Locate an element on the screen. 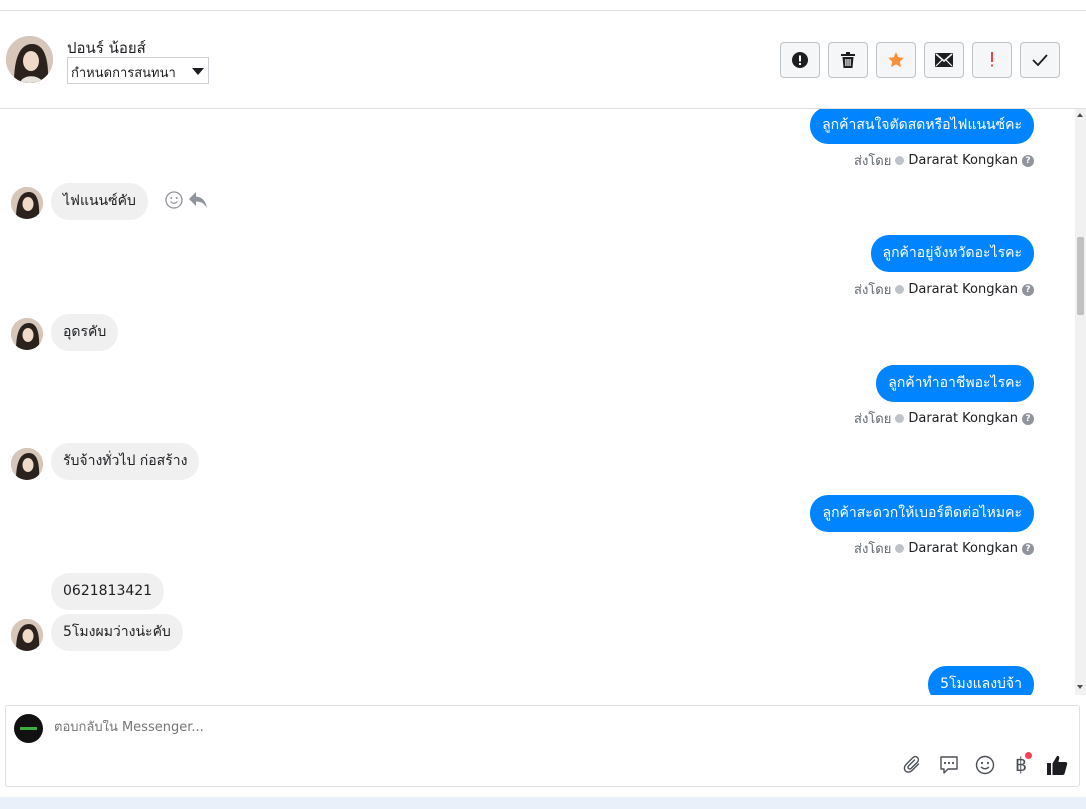  exclamation-icon is located at coordinates (992, 59).